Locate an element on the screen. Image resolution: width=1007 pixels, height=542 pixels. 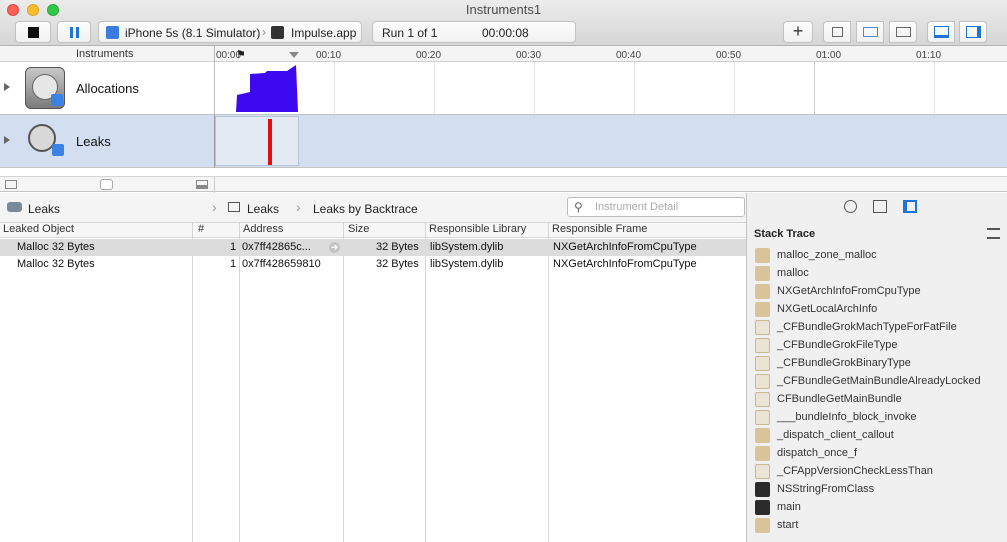
stack-frame-name: CFBundleGetMainBundle is located at coordinates (839, 399).